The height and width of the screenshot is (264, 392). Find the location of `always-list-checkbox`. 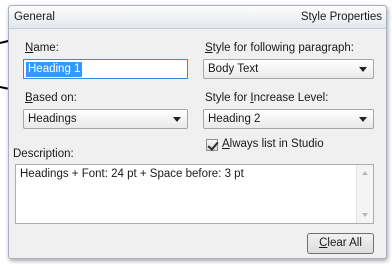

always-list-checkbox is located at coordinates (212, 145).